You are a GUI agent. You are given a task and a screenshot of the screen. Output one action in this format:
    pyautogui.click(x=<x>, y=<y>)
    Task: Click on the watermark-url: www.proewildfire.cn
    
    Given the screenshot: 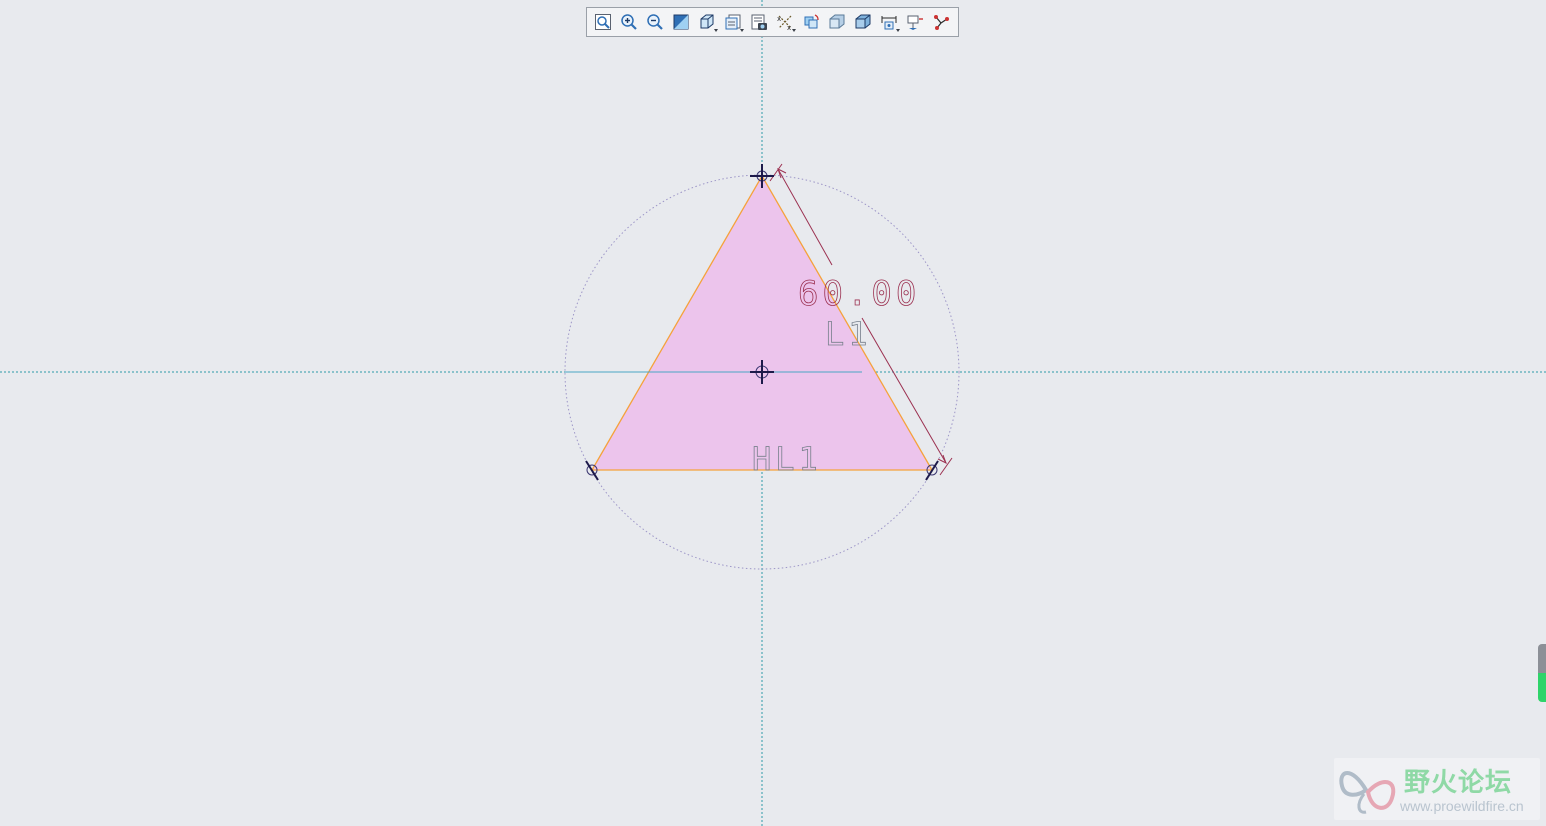 What is the action you would take?
    pyautogui.click(x=1462, y=806)
    